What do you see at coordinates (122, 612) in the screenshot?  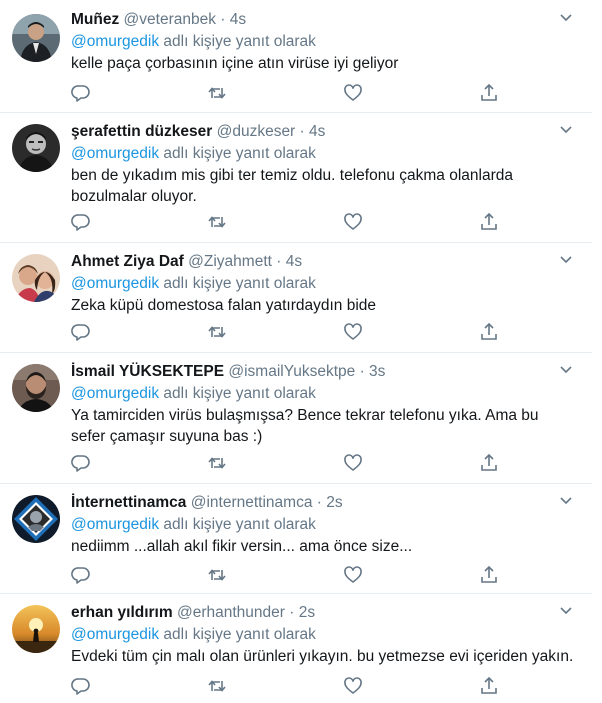 I see `display-name: erhan yıldırım` at bounding box center [122, 612].